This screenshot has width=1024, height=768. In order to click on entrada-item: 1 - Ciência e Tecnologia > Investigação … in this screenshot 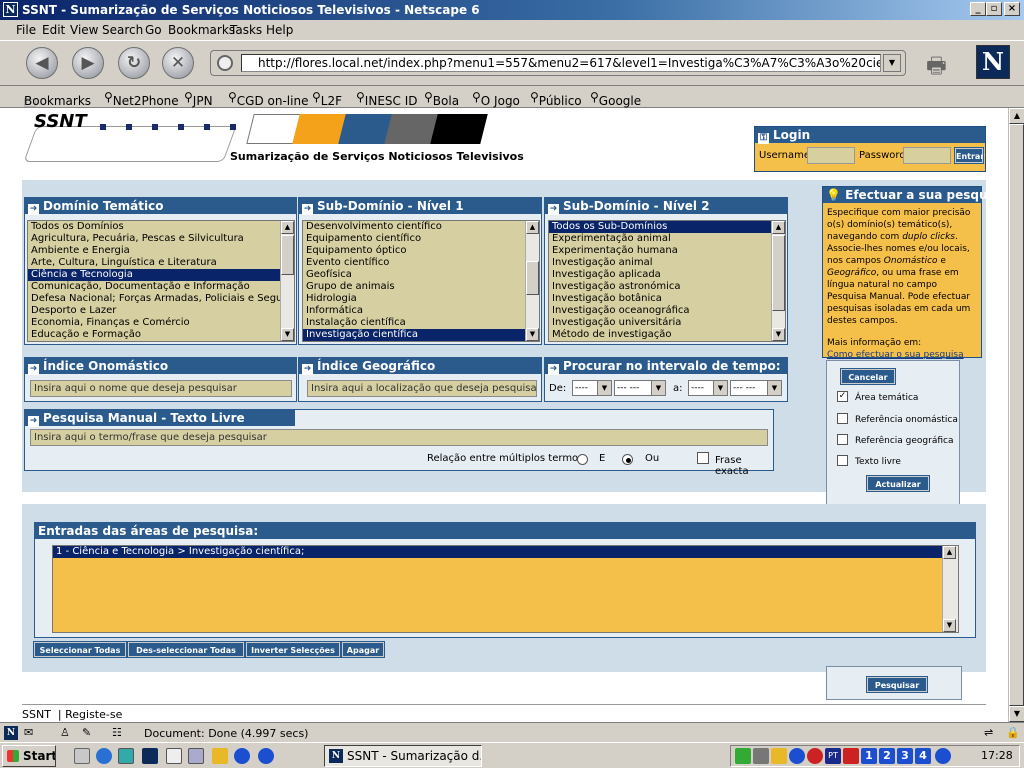, I will do `click(497, 552)`.